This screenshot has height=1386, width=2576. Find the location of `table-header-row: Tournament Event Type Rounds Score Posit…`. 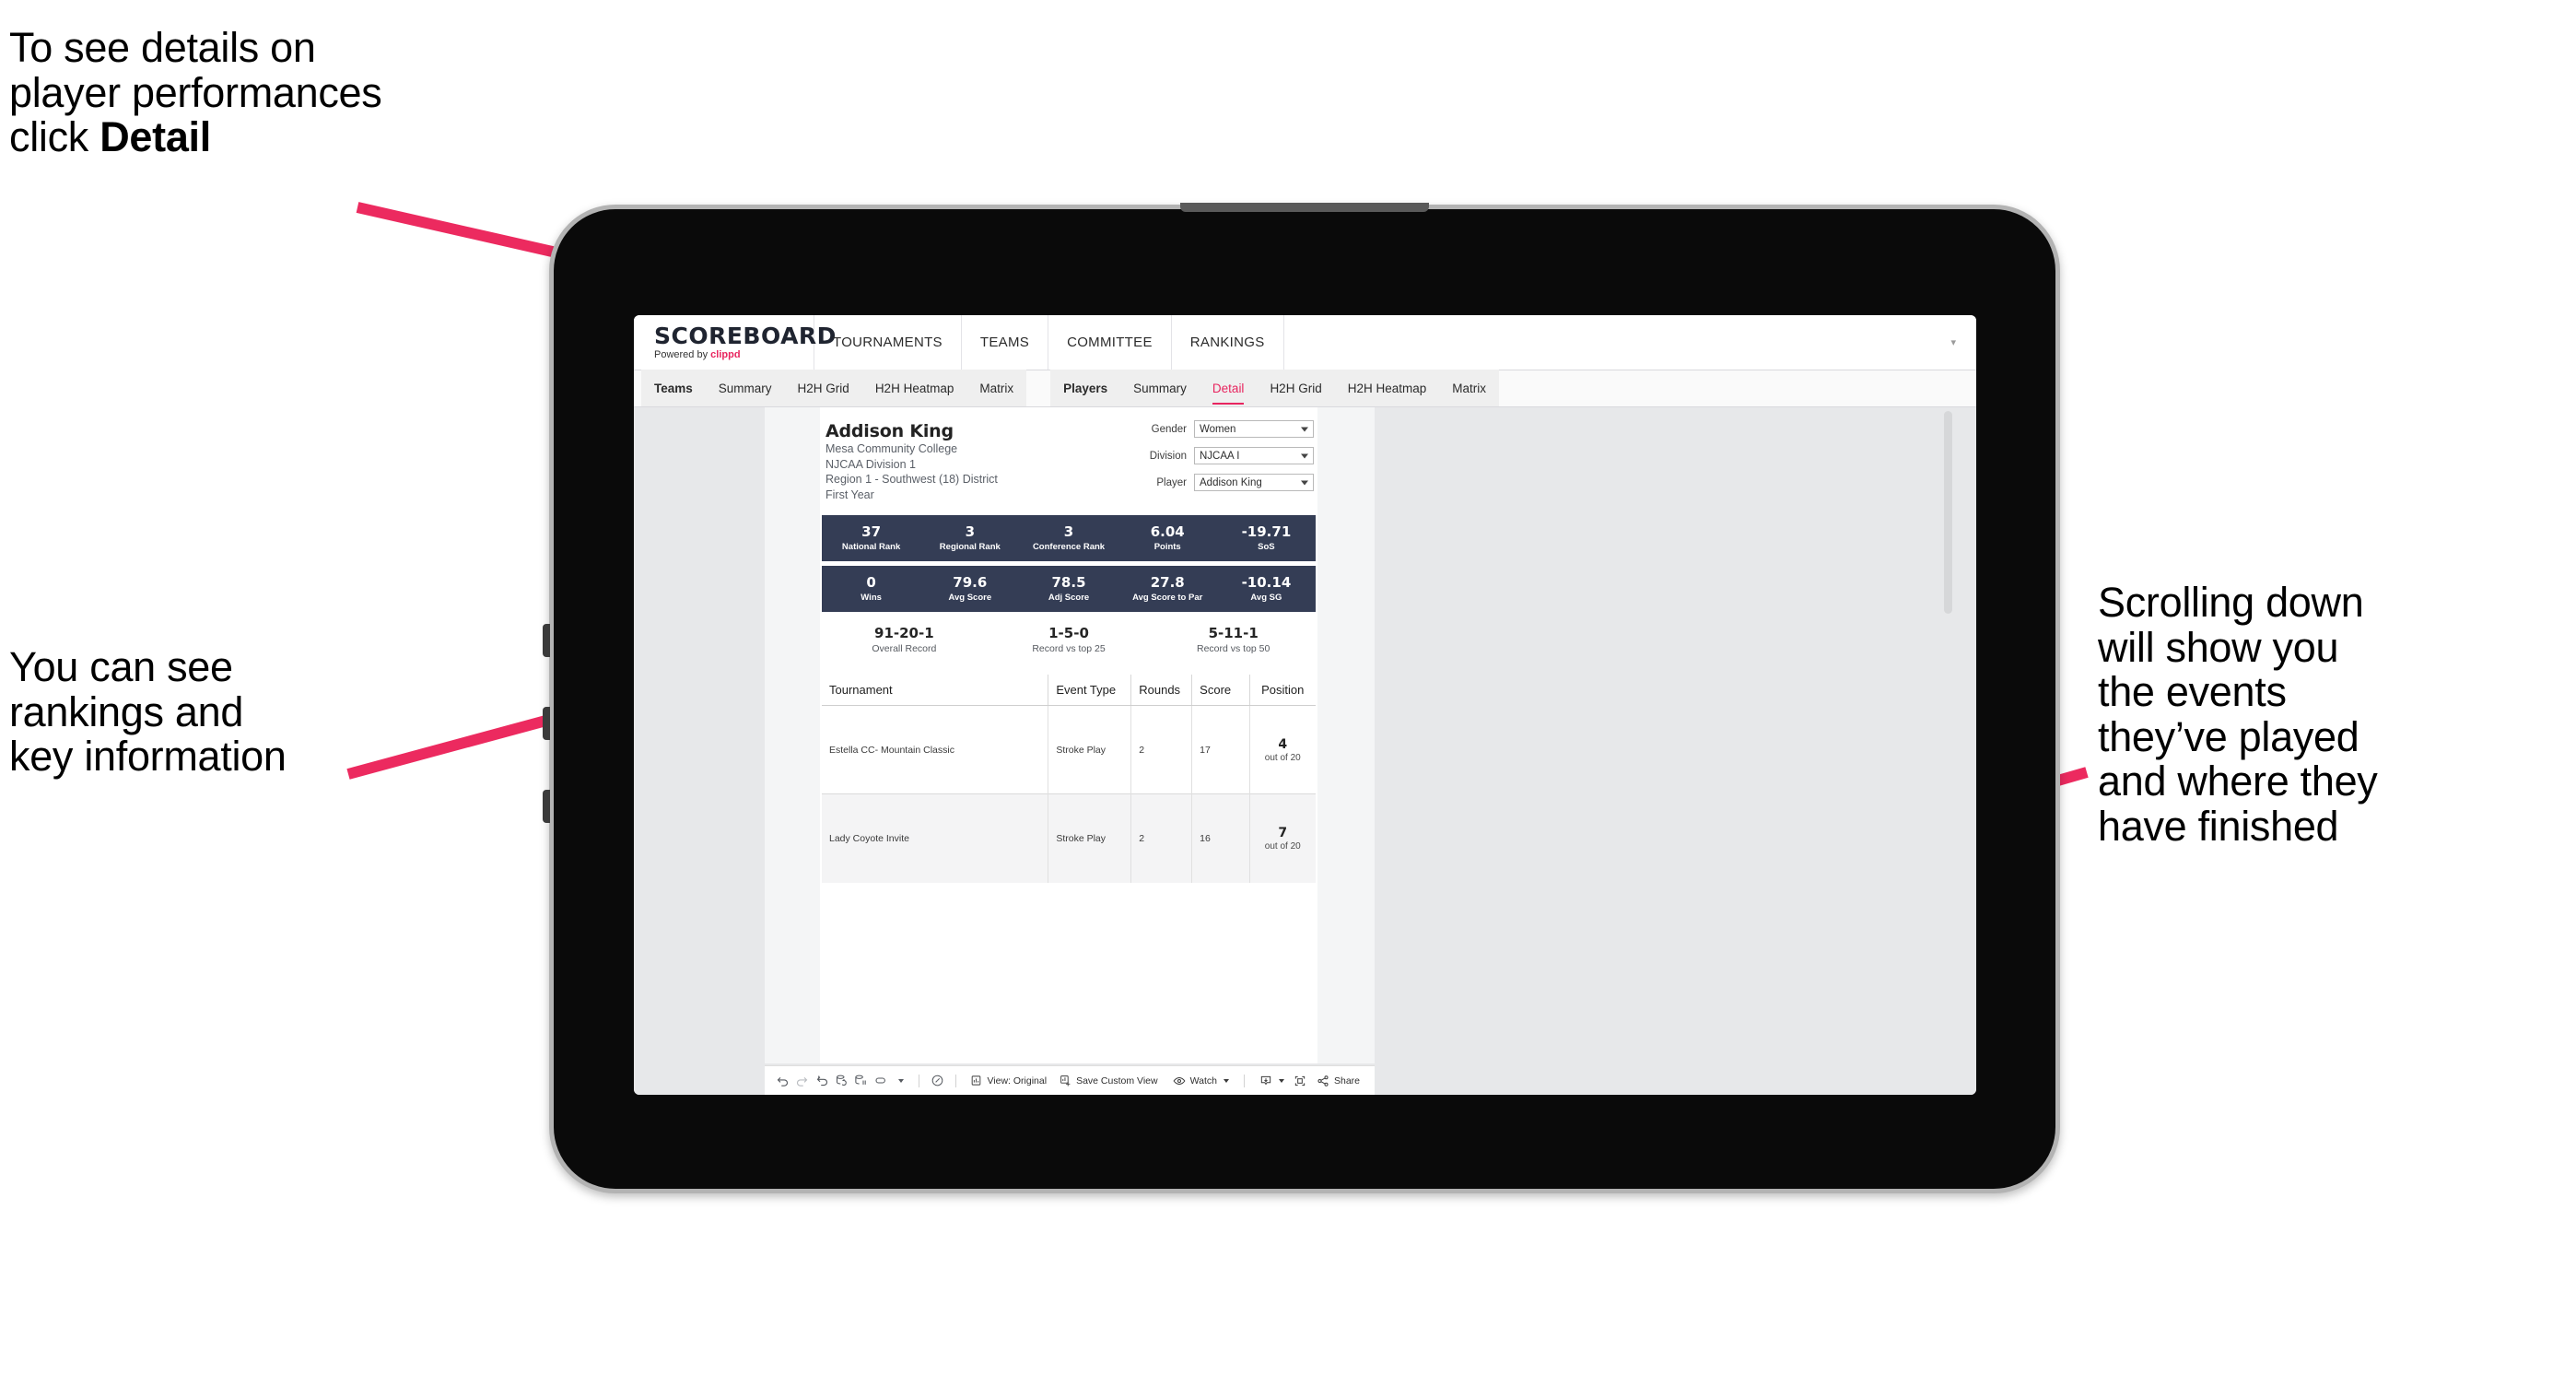

table-header-row: Tournament Event Type Rounds Score Posit… is located at coordinates (1069, 691).